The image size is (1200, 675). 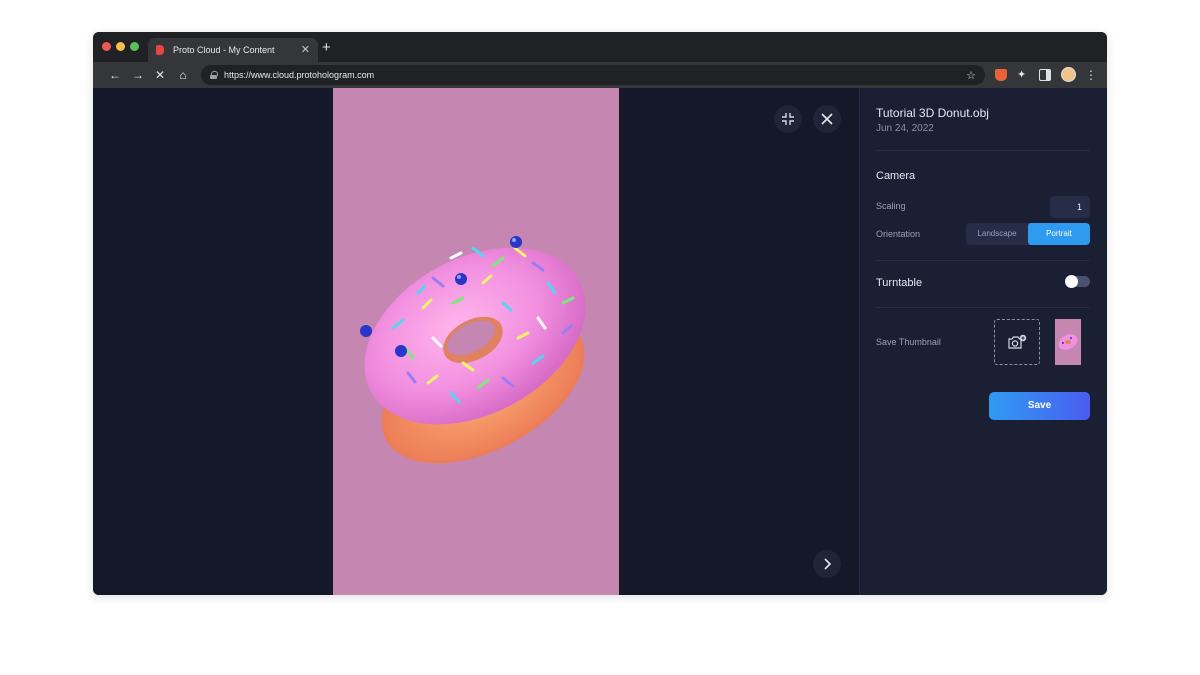 What do you see at coordinates (305, 50) in the screenshot?
I see `tab-close-icon: ✕` at bounding box center [305, 50].